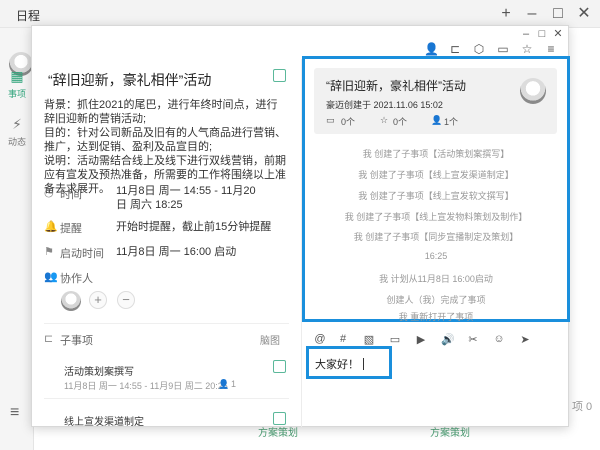  What do you see at coordinates (49, 339) in the screenshot?
I see `subtask-icon: ⊏` at bounding box center [49, 339].